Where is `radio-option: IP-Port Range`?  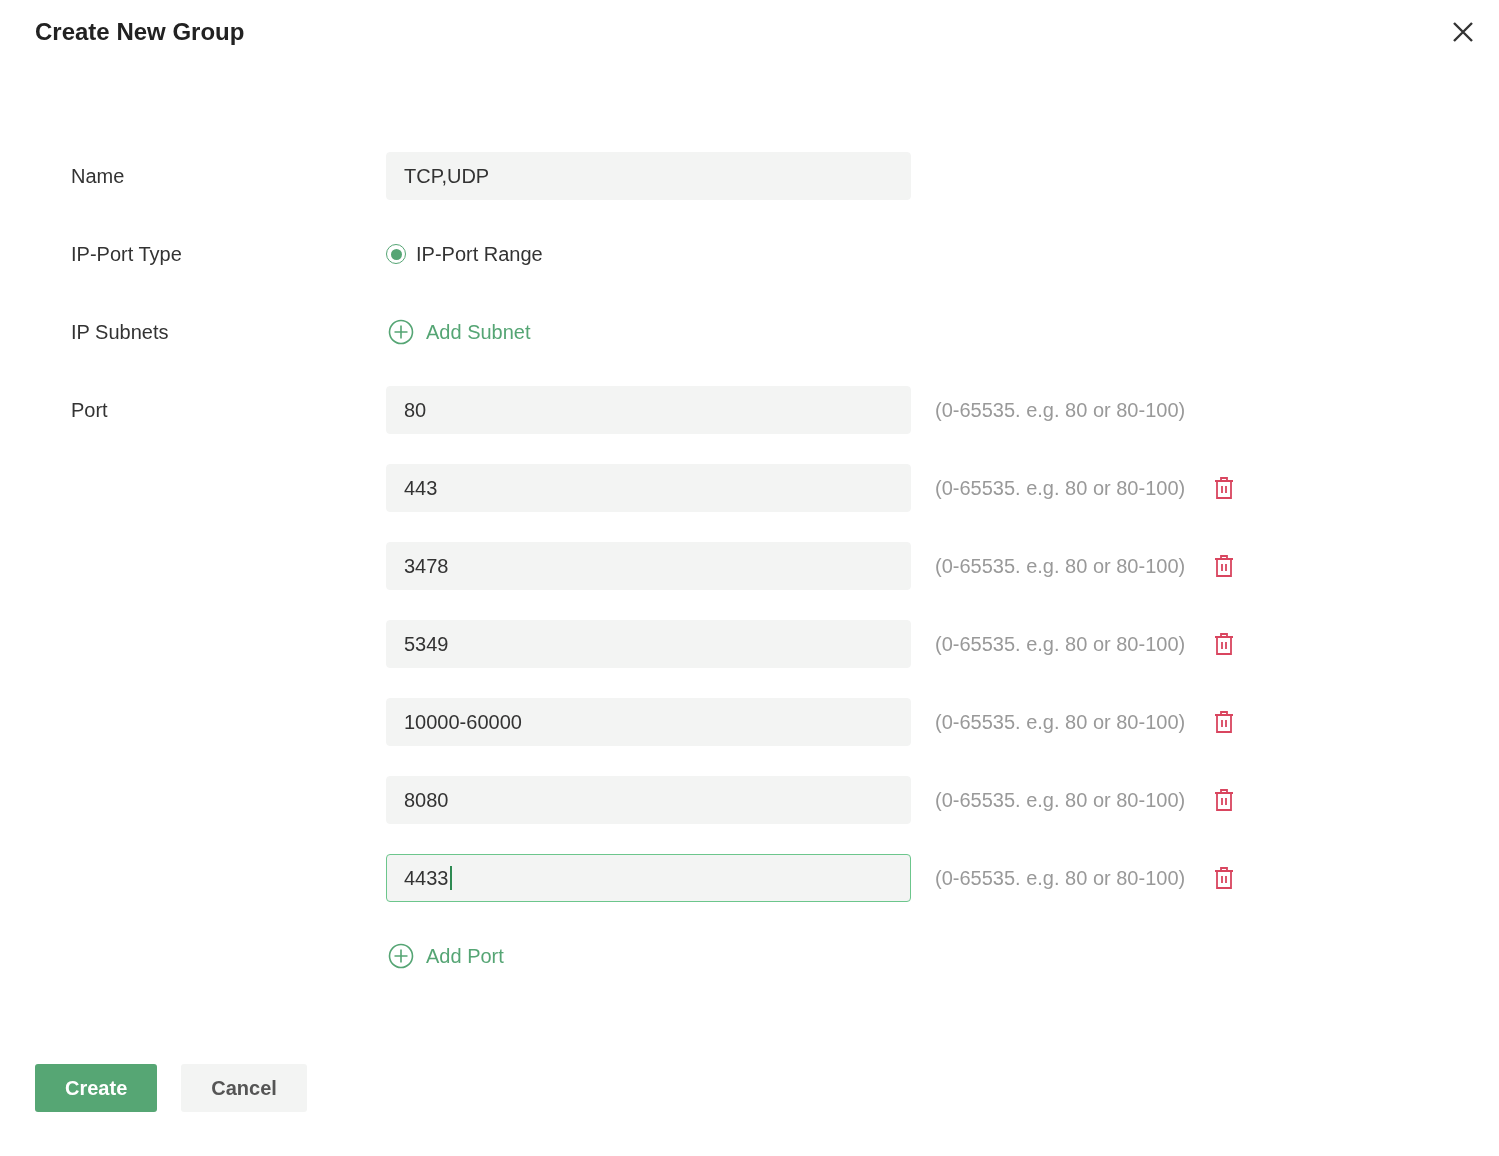
radio-option: IP-Port Range is located at coordinates (464, 254).